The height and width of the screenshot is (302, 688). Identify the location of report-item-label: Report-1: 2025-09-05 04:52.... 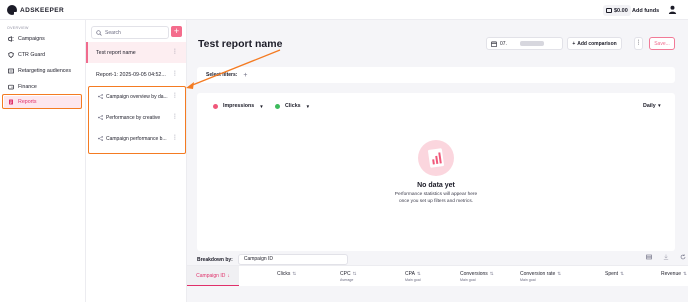
(131, 74).